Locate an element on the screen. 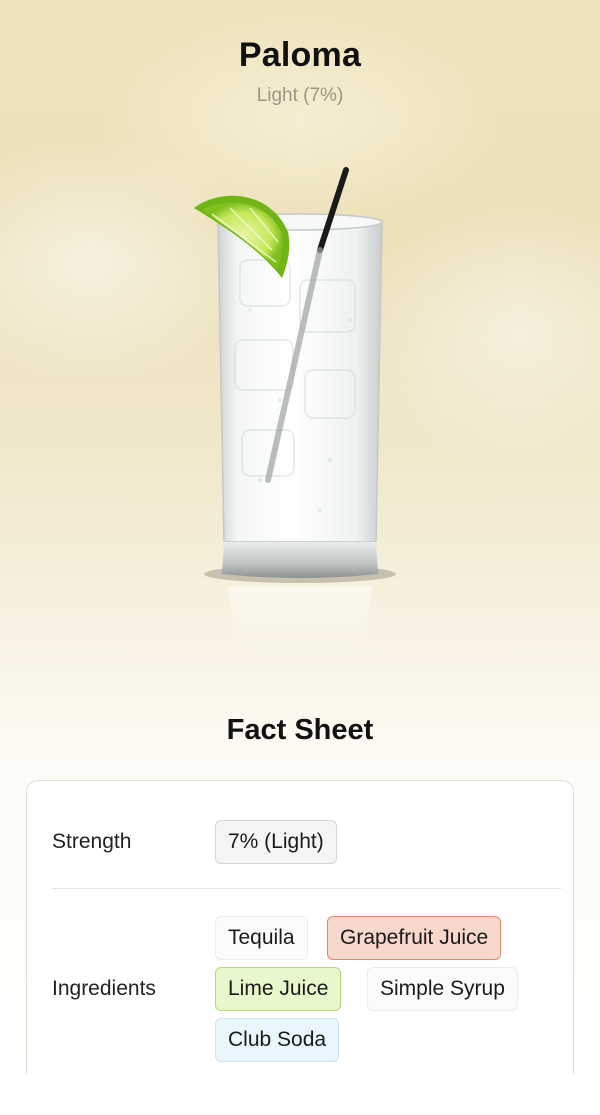  ingredient-chip-tequila: Tequila is located at coordinates (261, 938).